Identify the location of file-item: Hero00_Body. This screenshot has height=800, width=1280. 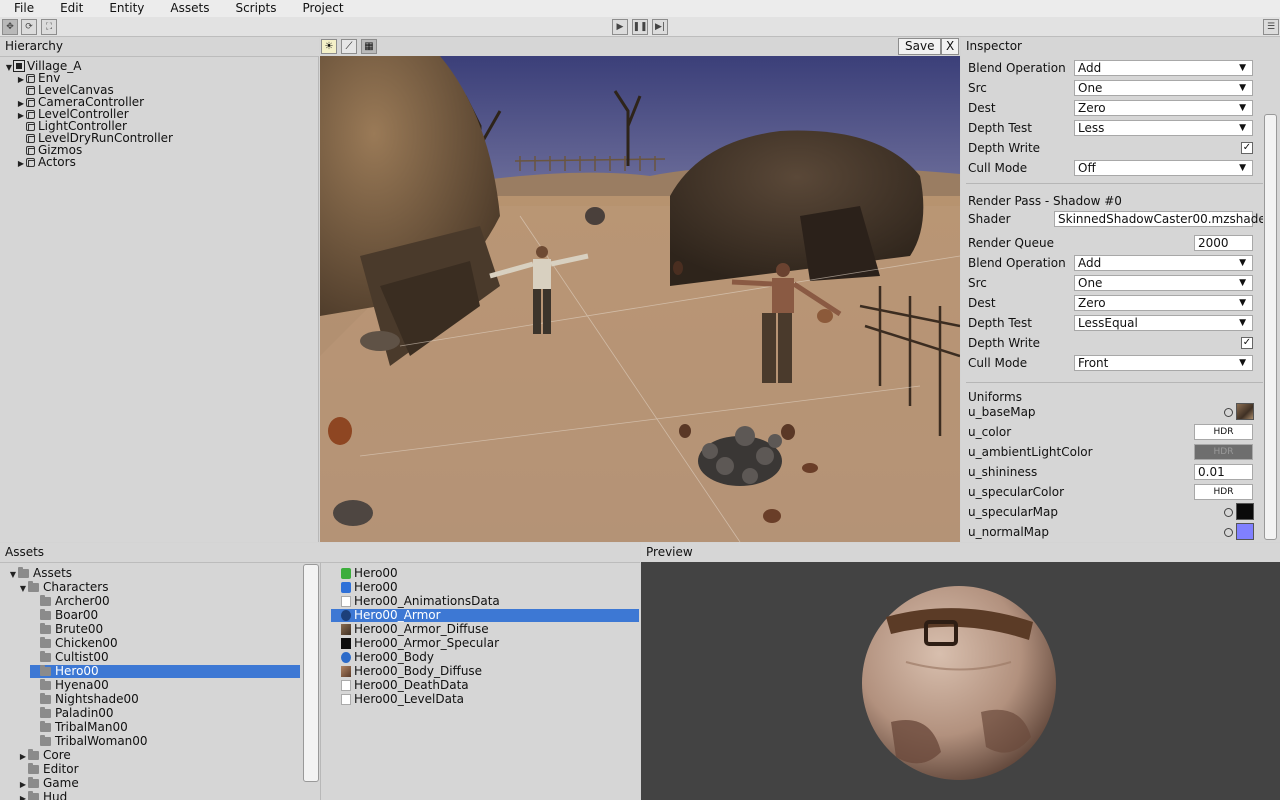
(387, 657).